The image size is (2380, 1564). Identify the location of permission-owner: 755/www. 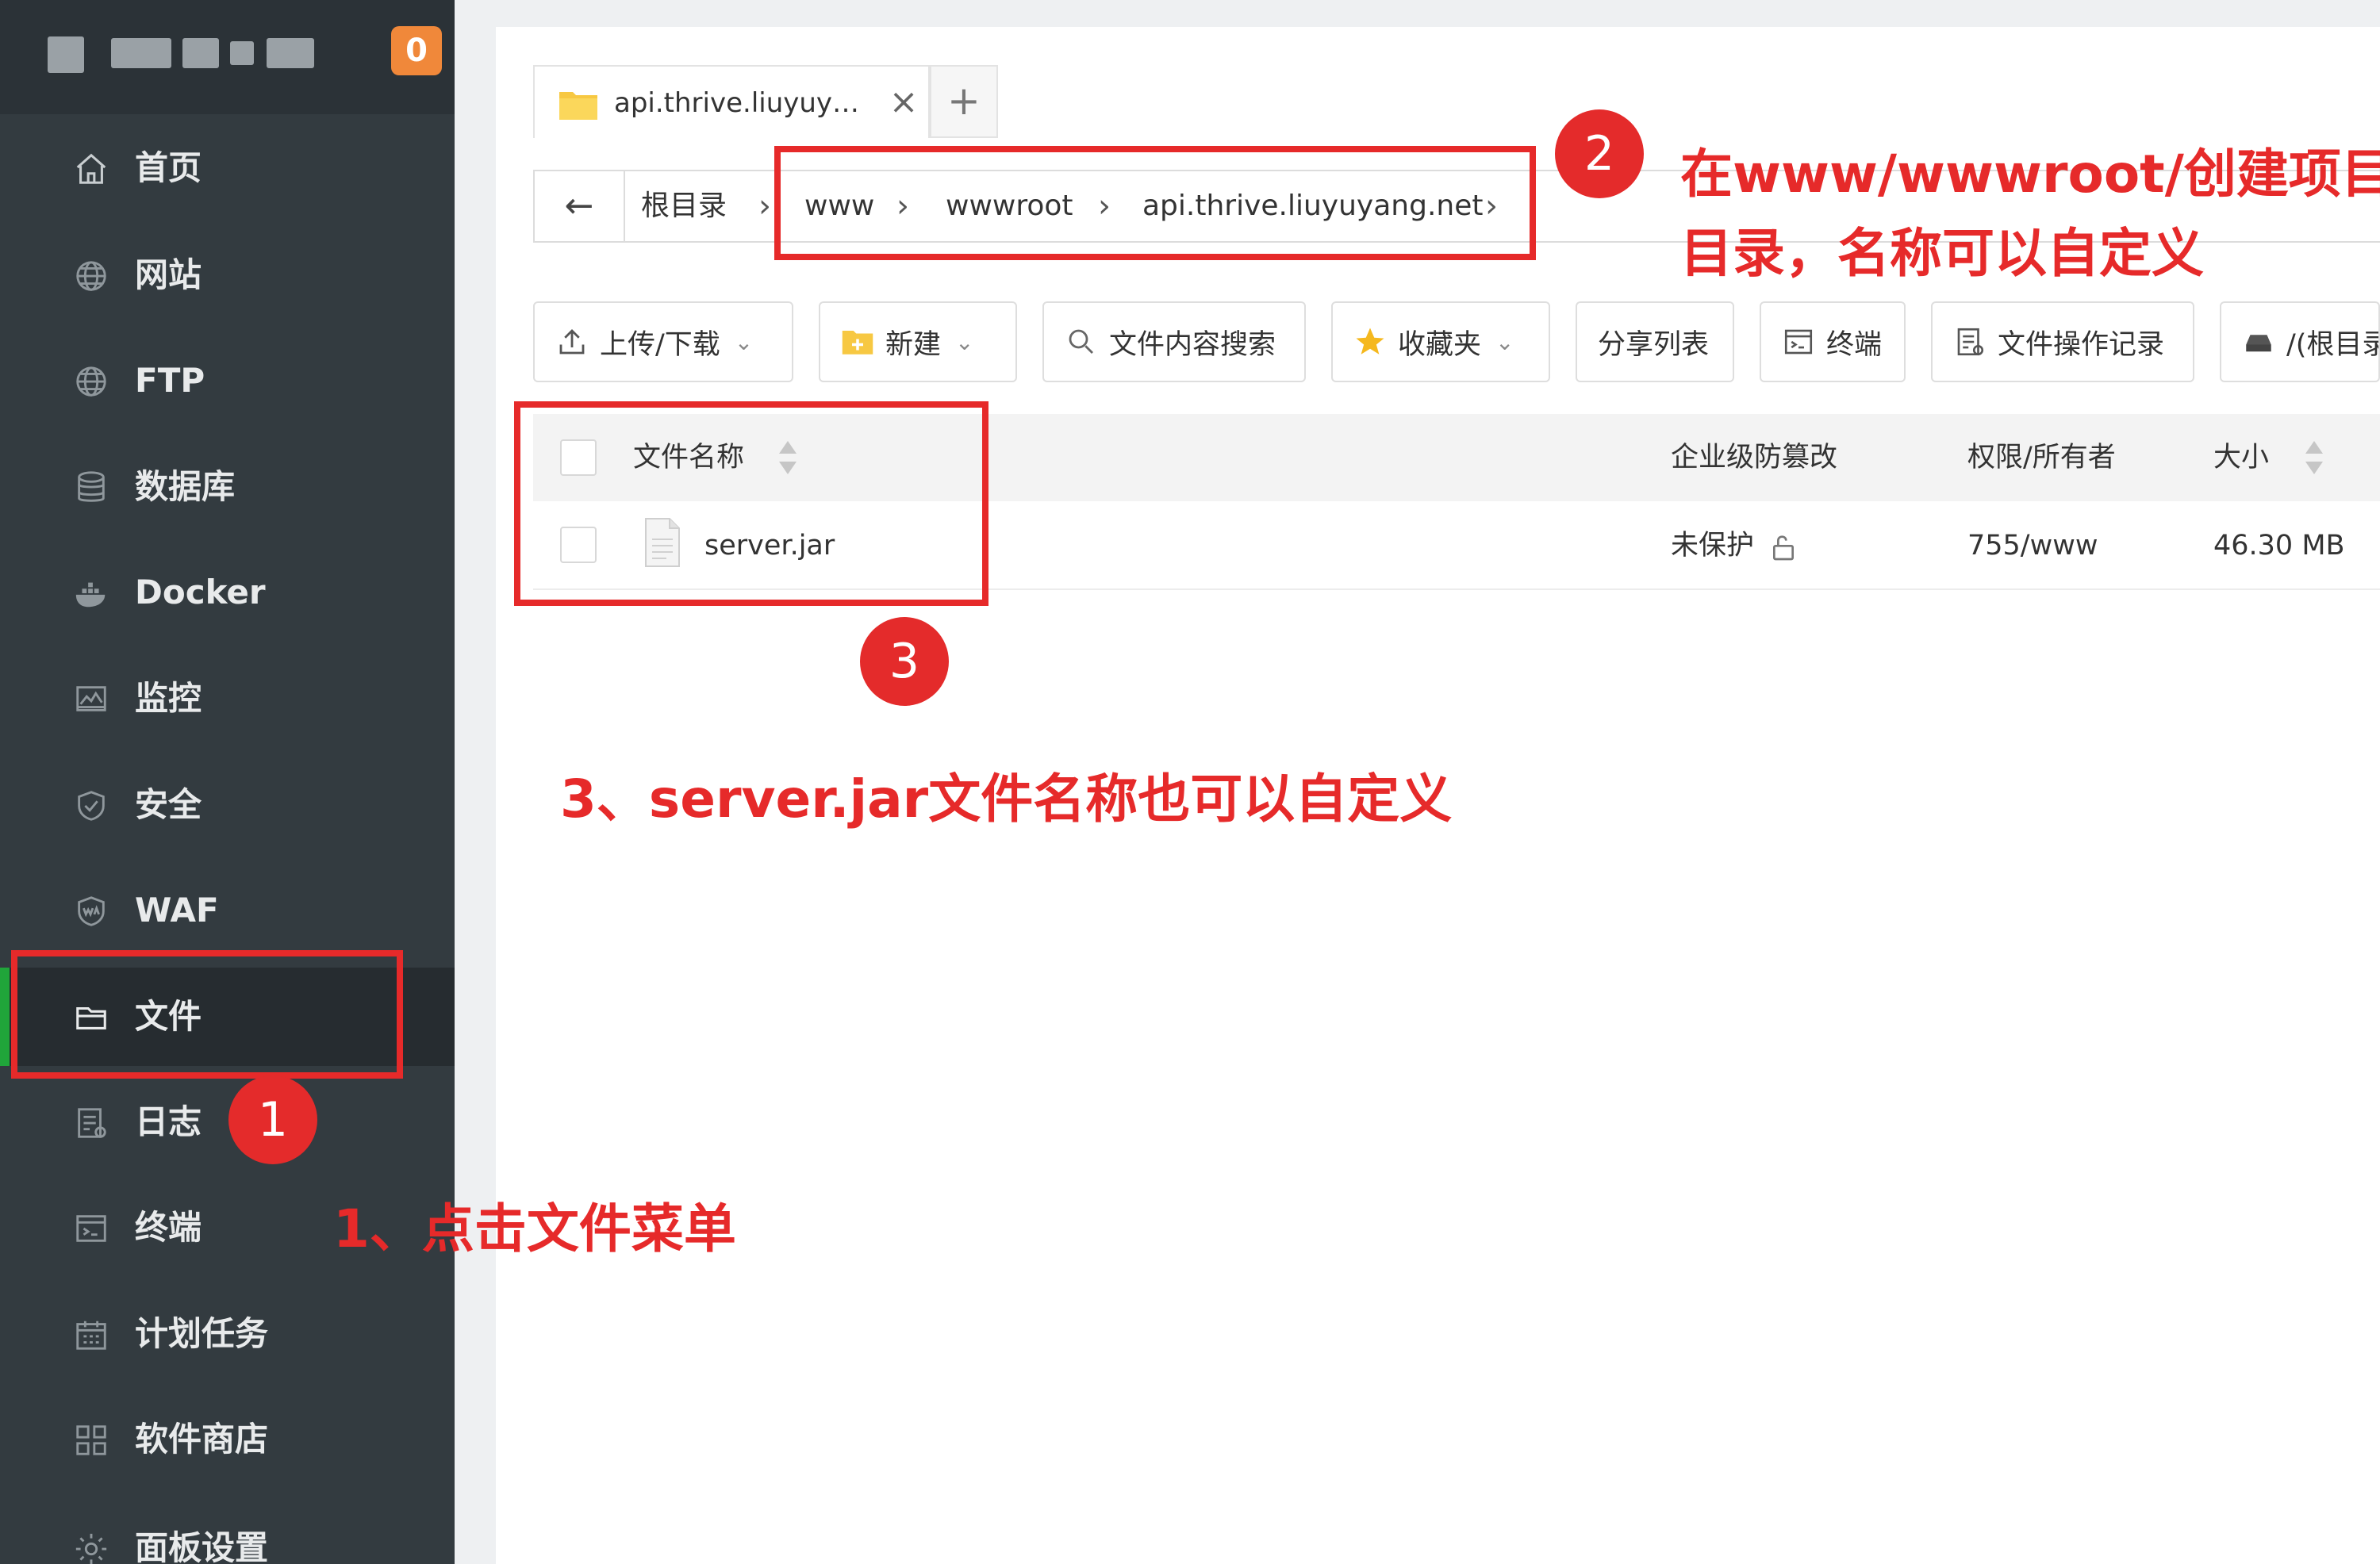
(2032, 545).